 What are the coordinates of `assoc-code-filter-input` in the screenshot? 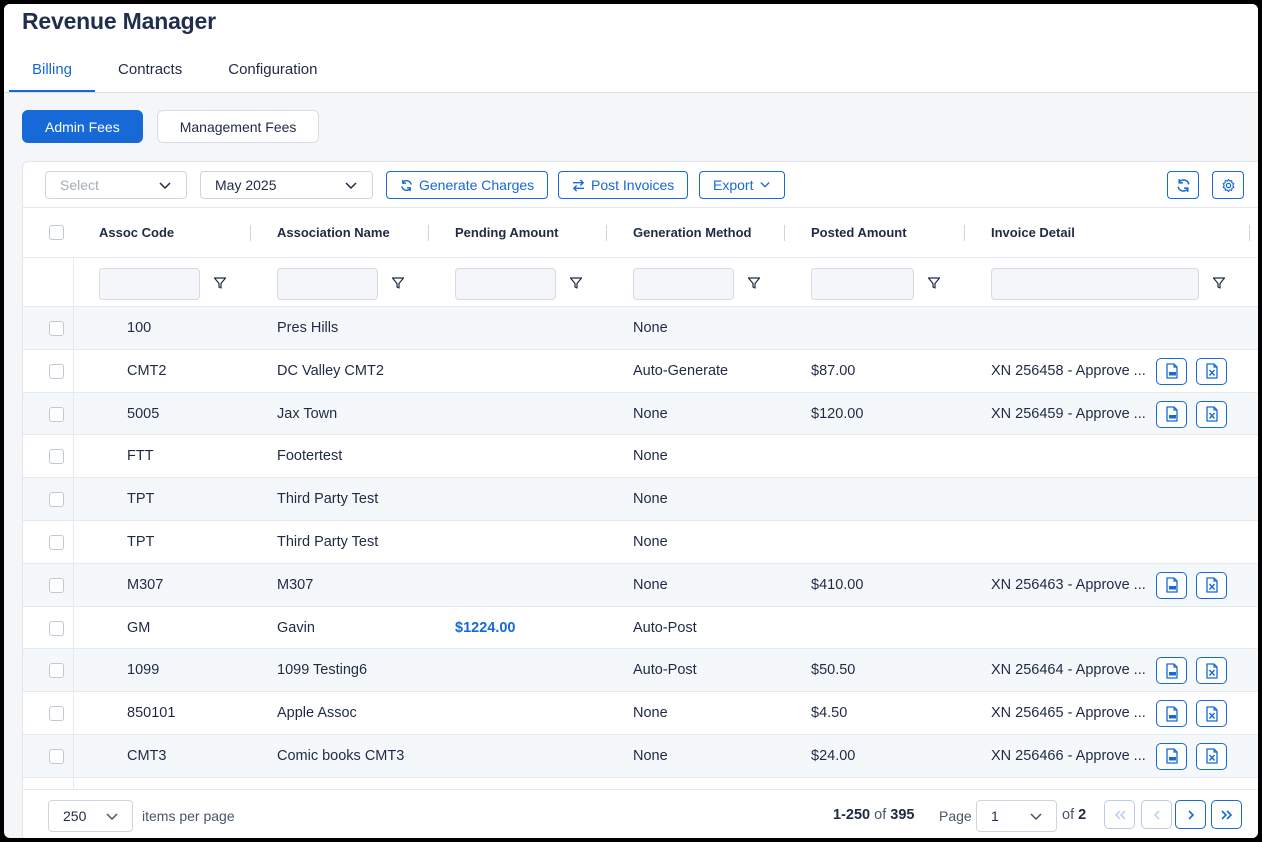 It's located at (149, 284).